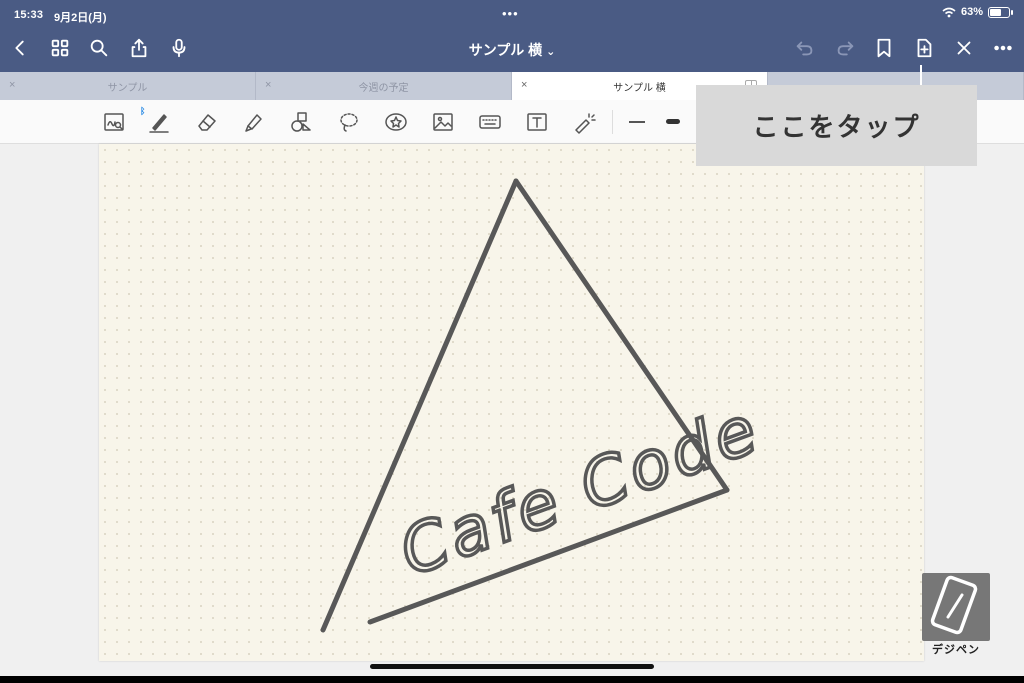 The height and width of the screenshot is (683, 1024). Describe the element at coordinates (964, 48) in the screenshot. I see `close-button` at that location.